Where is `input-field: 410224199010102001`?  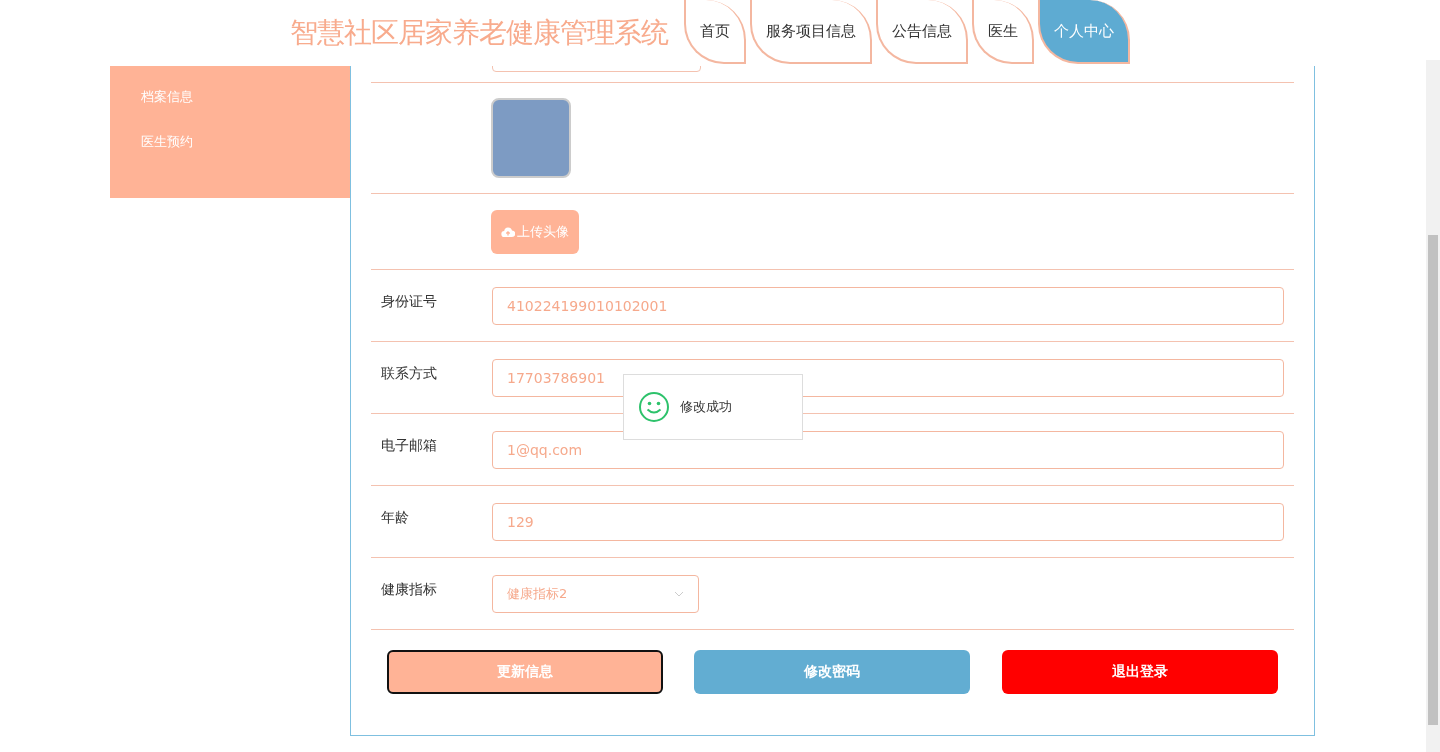 input-field: 410224199010102001 is located at coordinates (888, 305).